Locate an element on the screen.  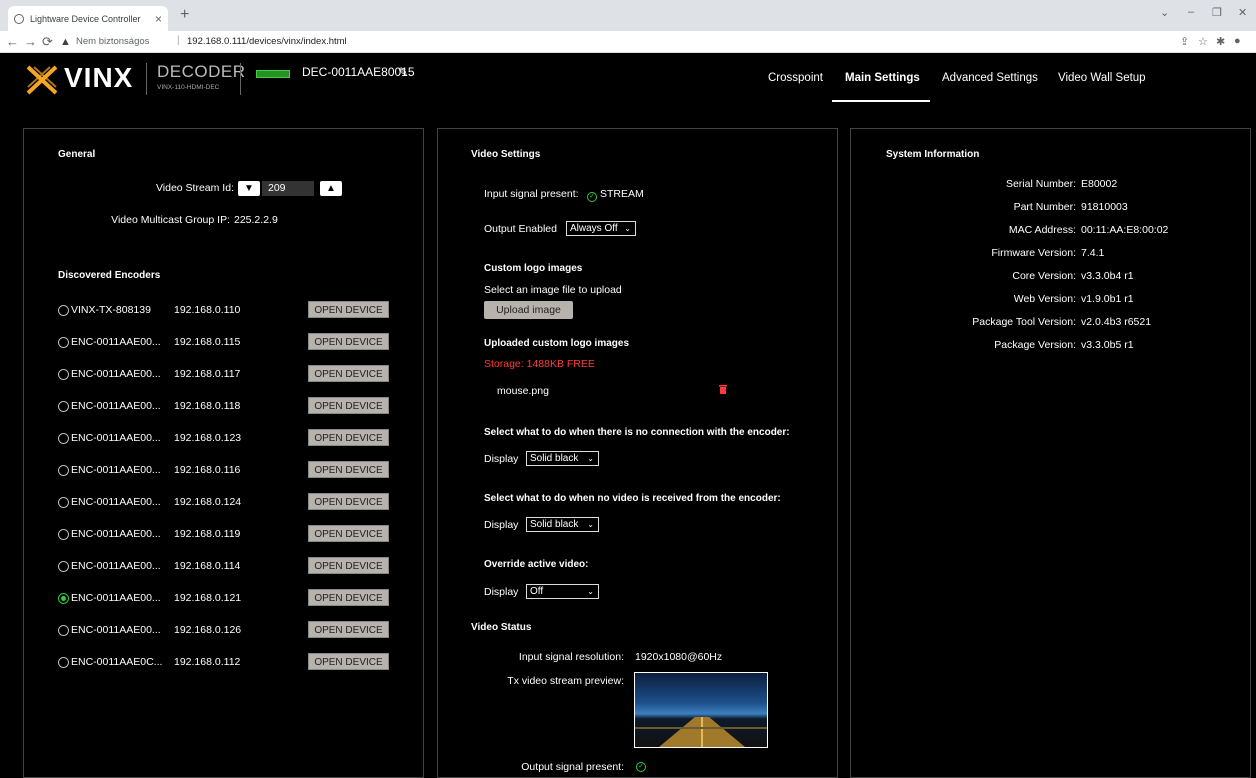
nav-crosspoint: Crosspoint is located at coordinates (795, 78).